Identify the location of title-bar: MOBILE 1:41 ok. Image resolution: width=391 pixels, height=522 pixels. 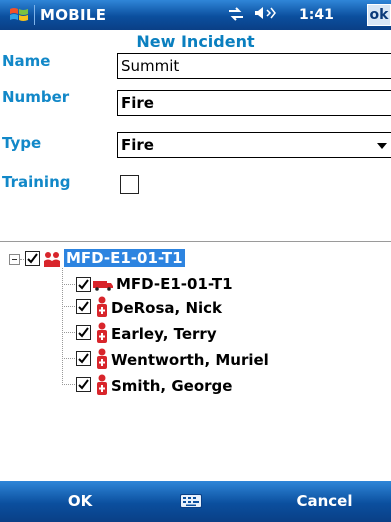
(195, 15).